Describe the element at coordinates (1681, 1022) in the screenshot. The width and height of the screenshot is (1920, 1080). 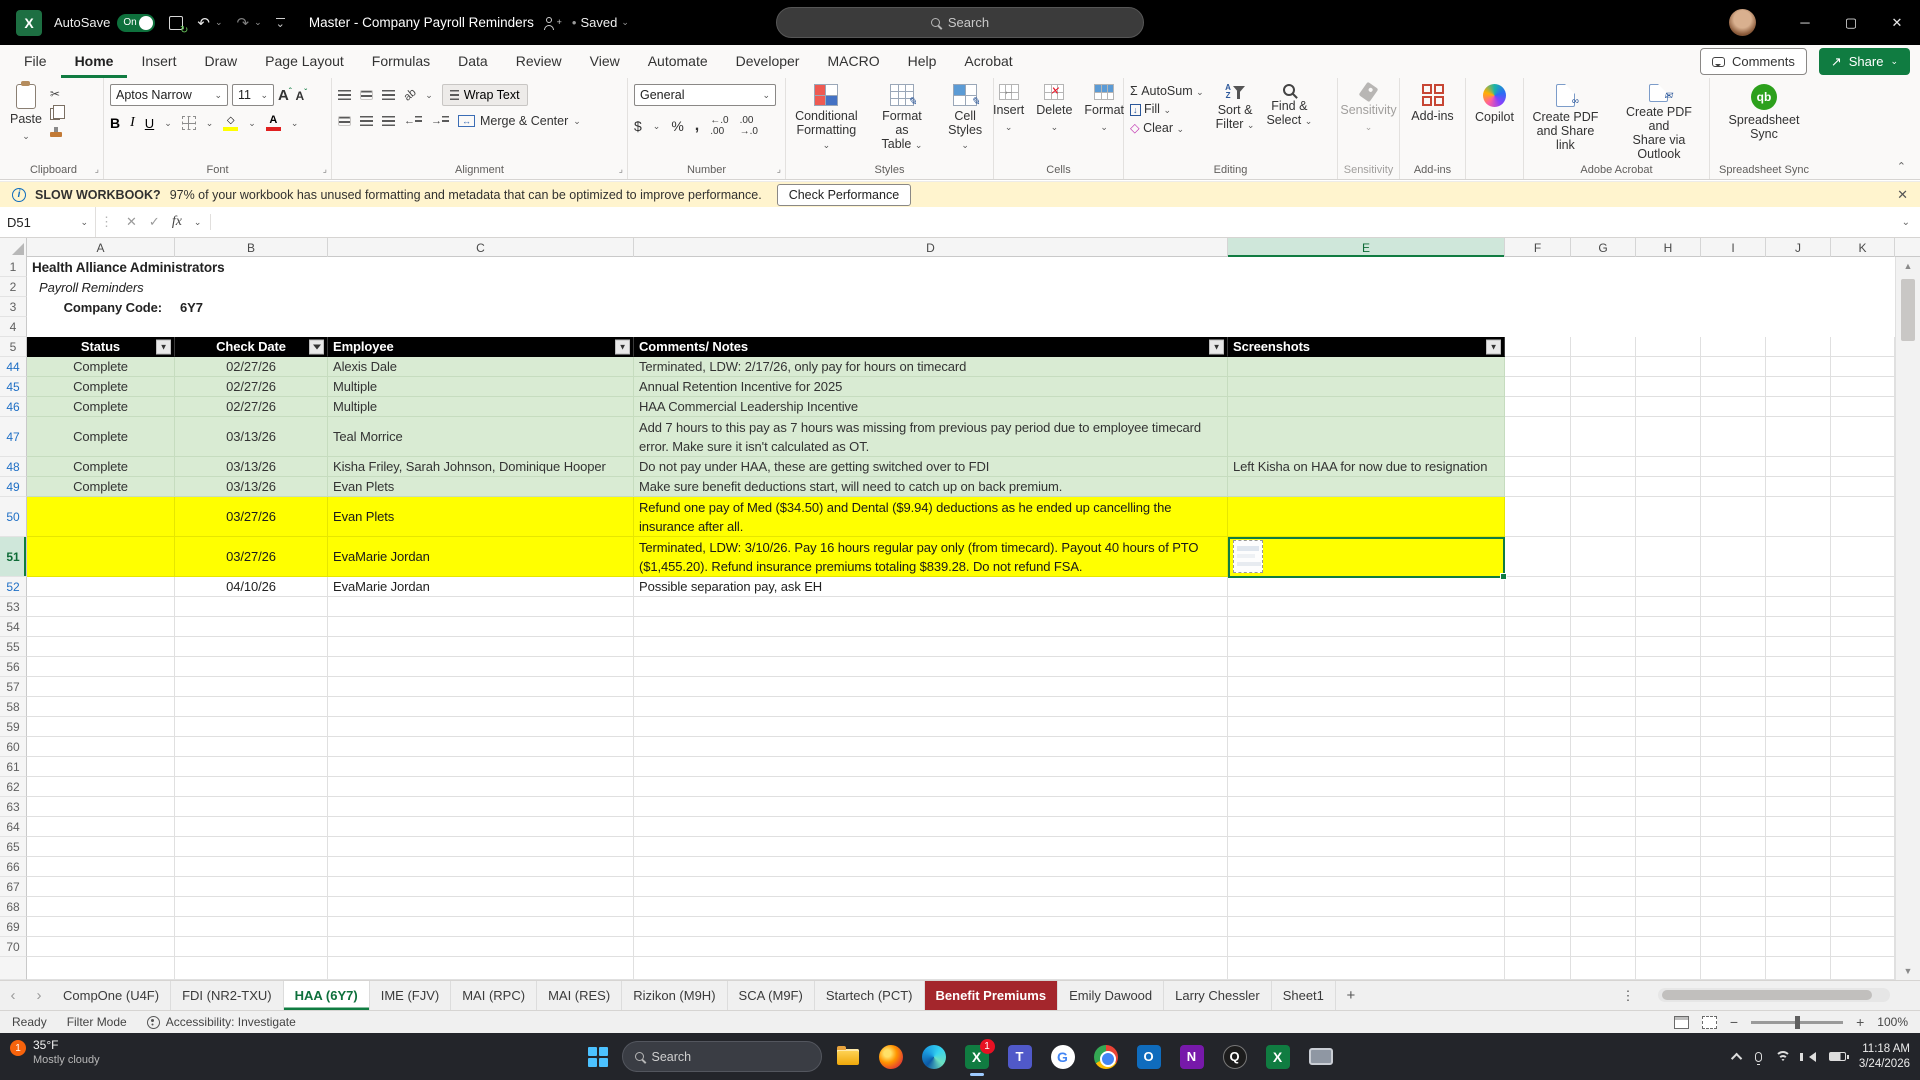
I see `page-layout-view-icon` at that location.